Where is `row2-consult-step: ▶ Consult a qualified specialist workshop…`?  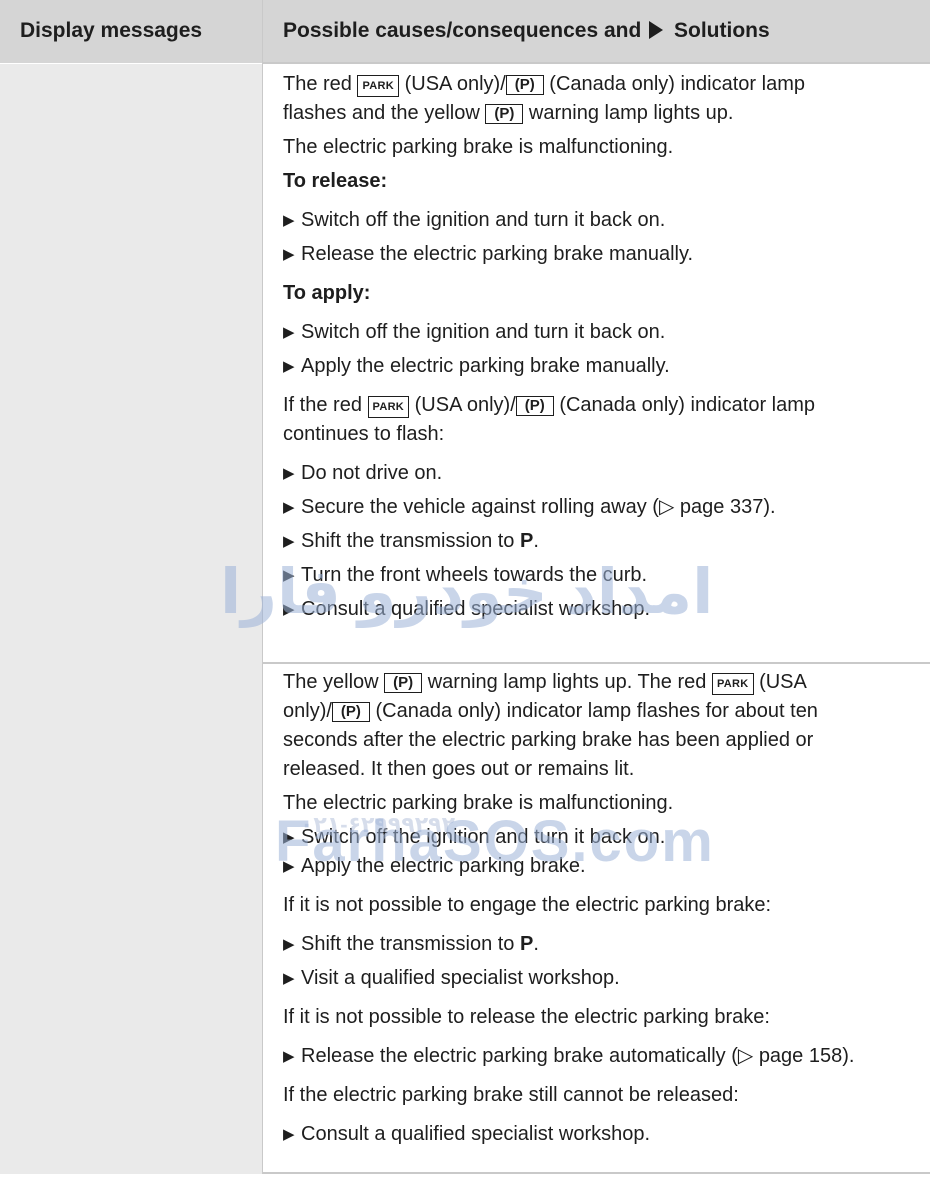 row2-consult-step: ▶ Consult a qualified specialist workshop… is located at coordinates (603, 1134).